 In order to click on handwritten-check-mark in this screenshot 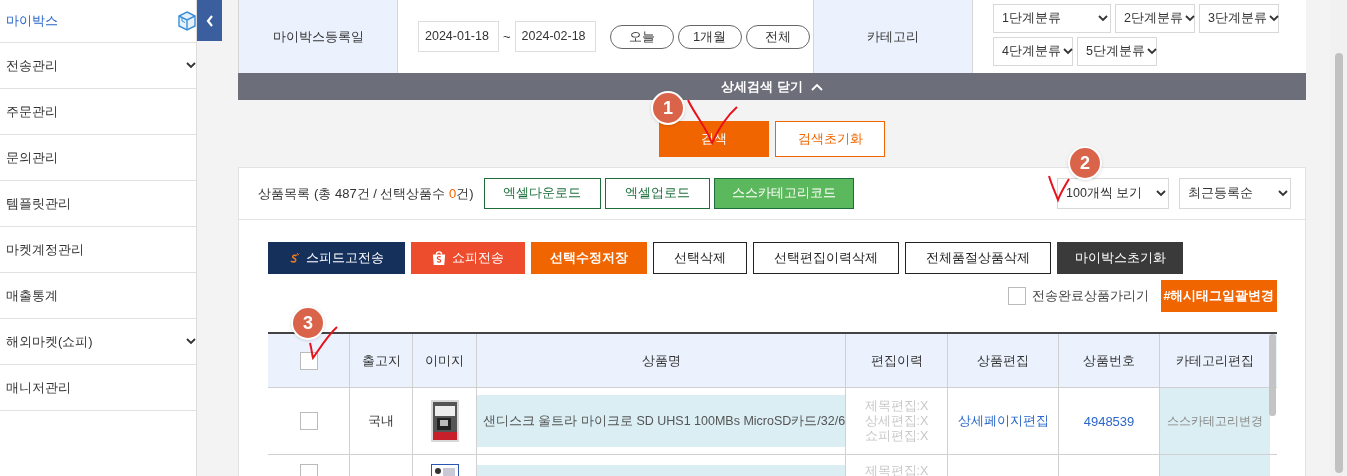, I will do `click(712, 121)`.